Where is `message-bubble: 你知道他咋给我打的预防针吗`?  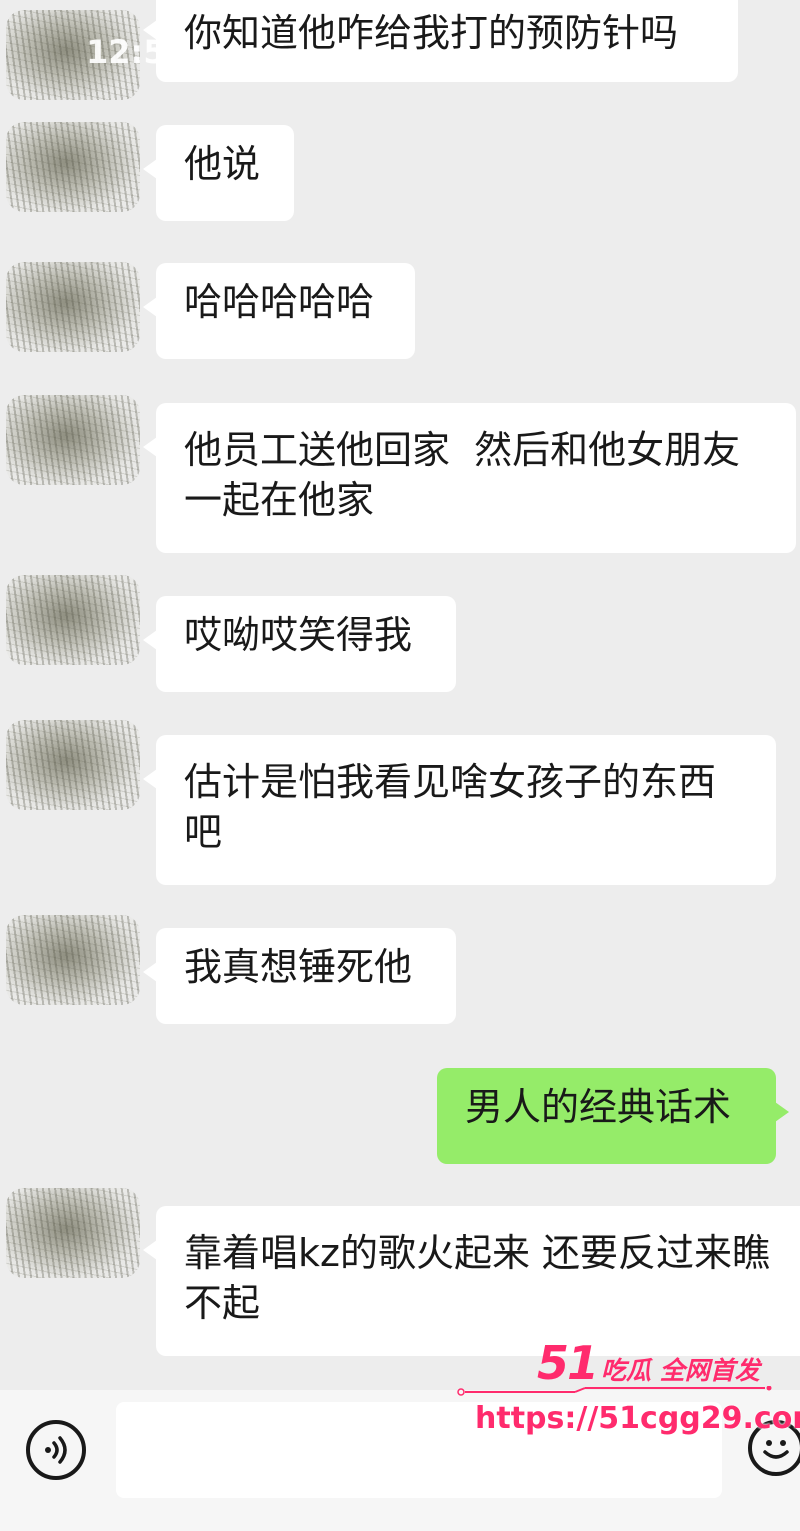
message-bubble: 你知道他咋给我打的预防针吗 is located at coordinates (440, 41).